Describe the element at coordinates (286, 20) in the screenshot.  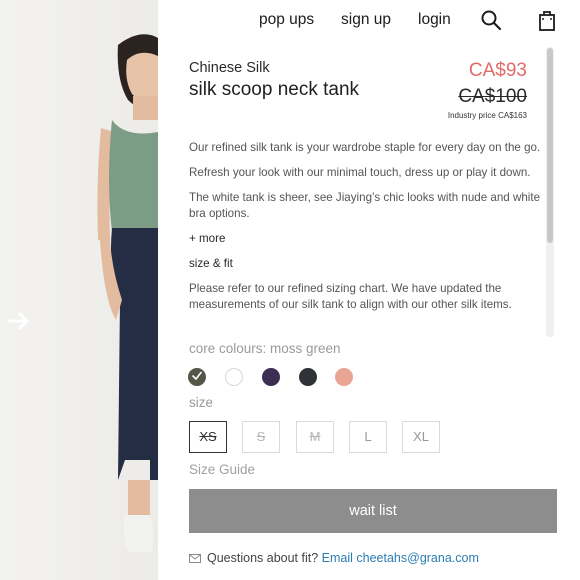
I see `nav-pop-ups: pop ups` at that location.